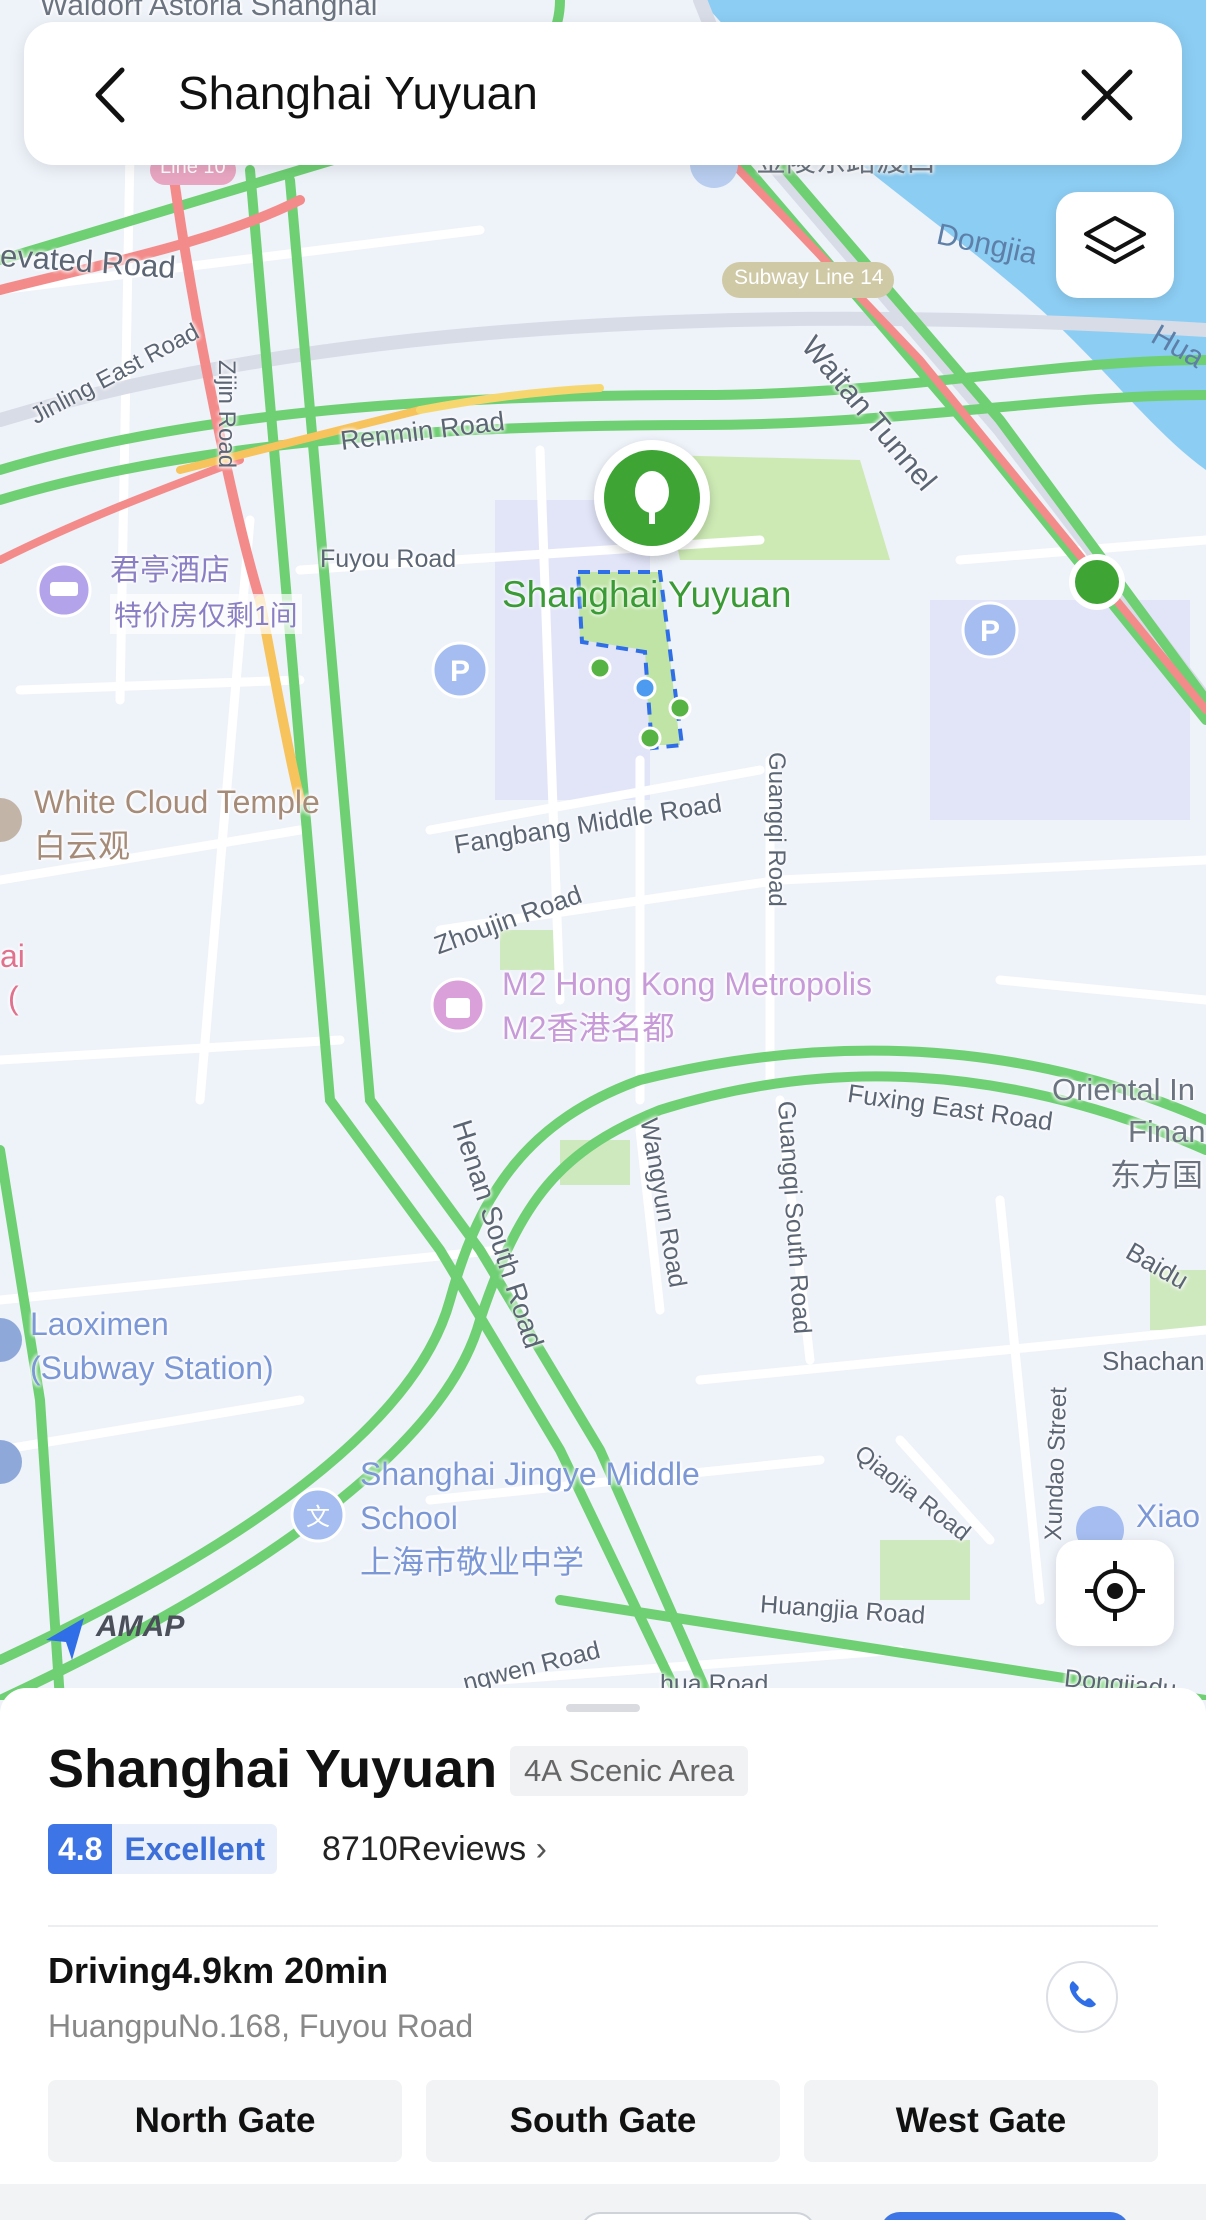  What do you see at coordinates (1005, 2216) in the screenshot?
I see `bottom-primary-button` at bounding box center [1005, 2216].